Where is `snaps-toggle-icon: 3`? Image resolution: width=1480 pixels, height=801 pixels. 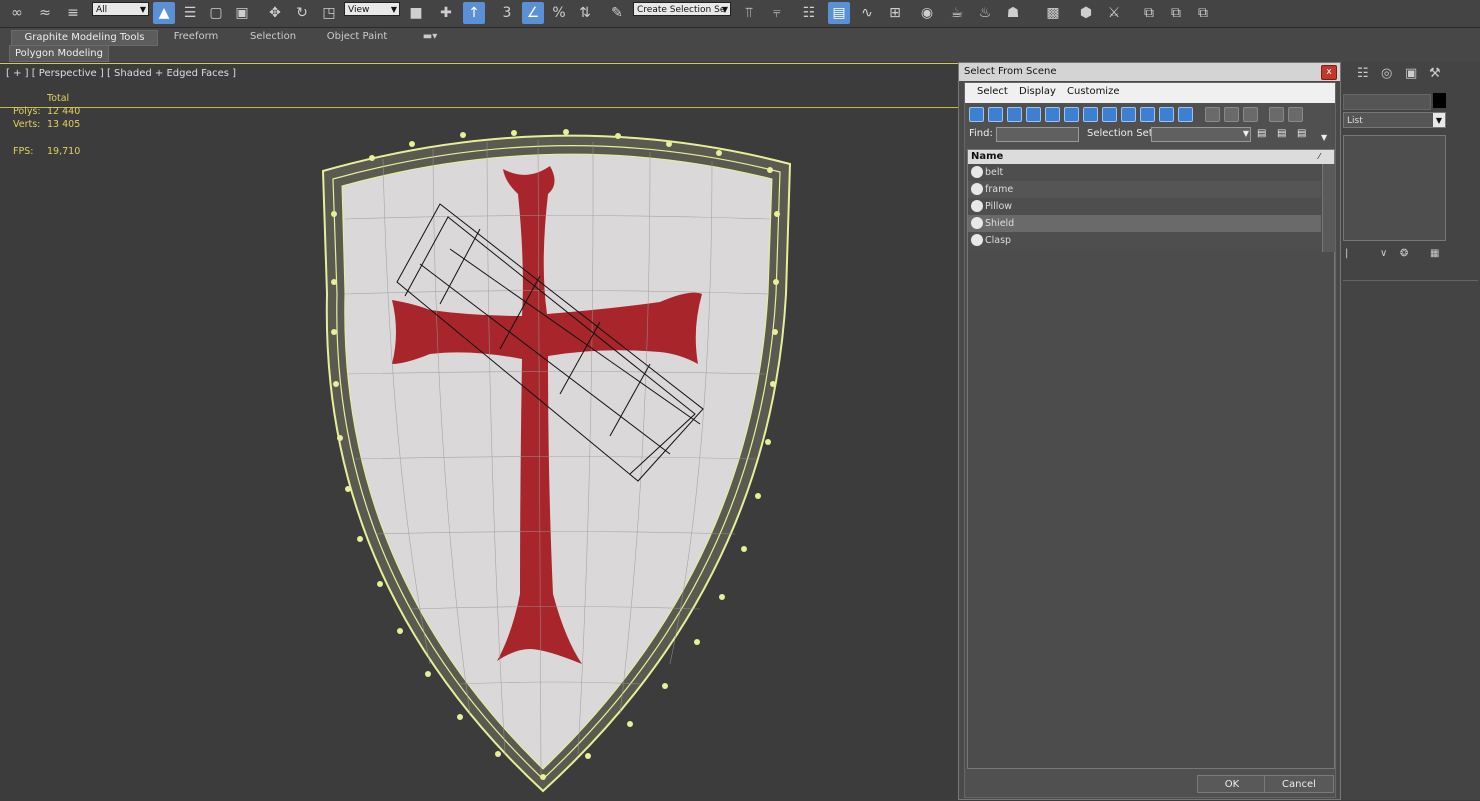 snaps-toggle-icon: 3 is located at coordinates (507, 13).